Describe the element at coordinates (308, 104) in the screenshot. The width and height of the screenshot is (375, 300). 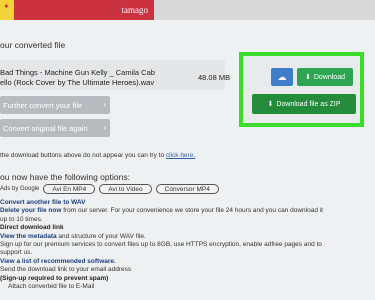
I see `download-zip-label: Download file as ZIP` at that location.